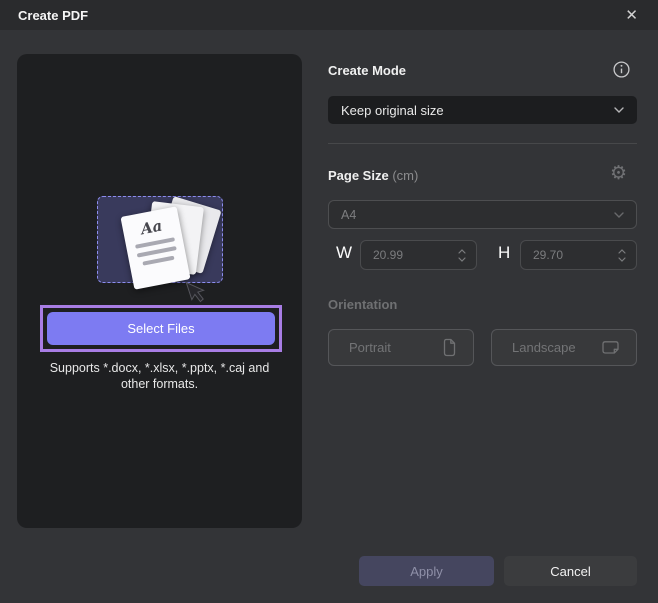 Image resolution: width=658 pixels, height=603 pixels. Describe the element at coordinates (482, 143) in the screenshot. I see `section-divider` at that location.